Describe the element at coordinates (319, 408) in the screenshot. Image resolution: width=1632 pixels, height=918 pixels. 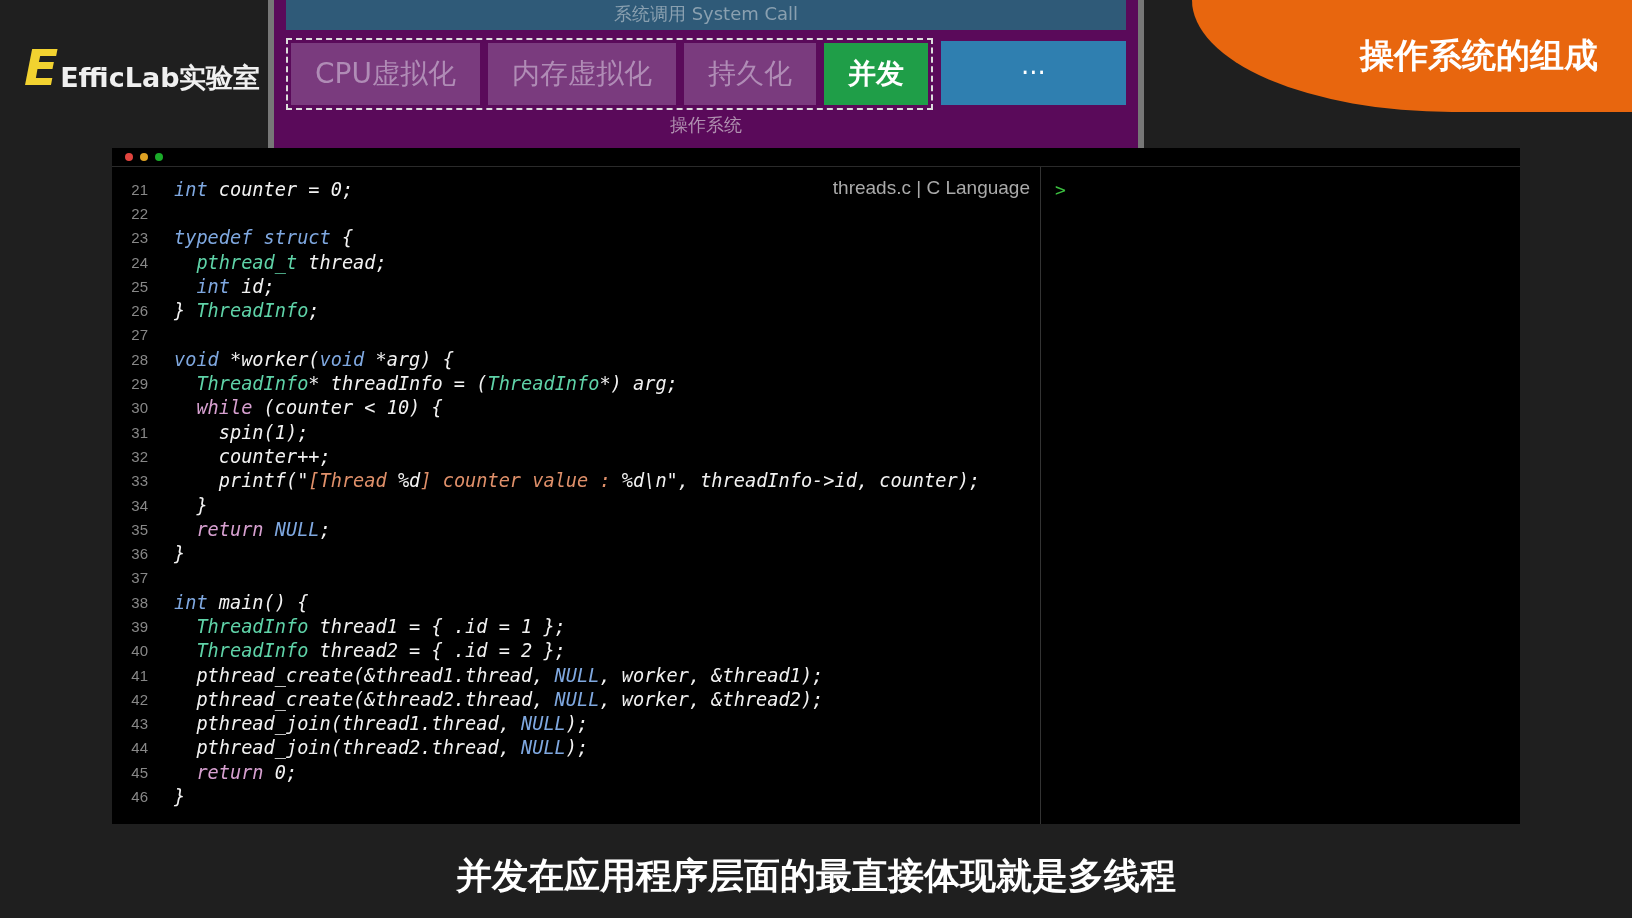
I see `code-line: while (counter < 10) {` at that location.